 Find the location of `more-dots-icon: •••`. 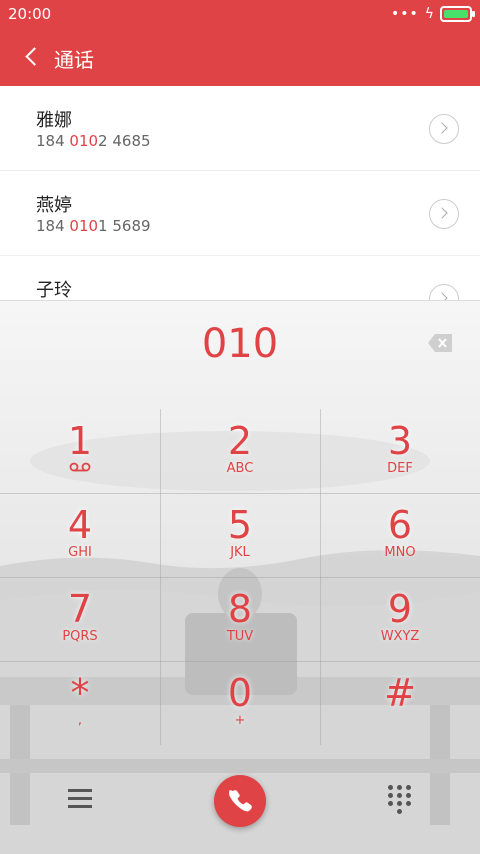

more-dots-icon: ••• is located at coordinates (404, 14).